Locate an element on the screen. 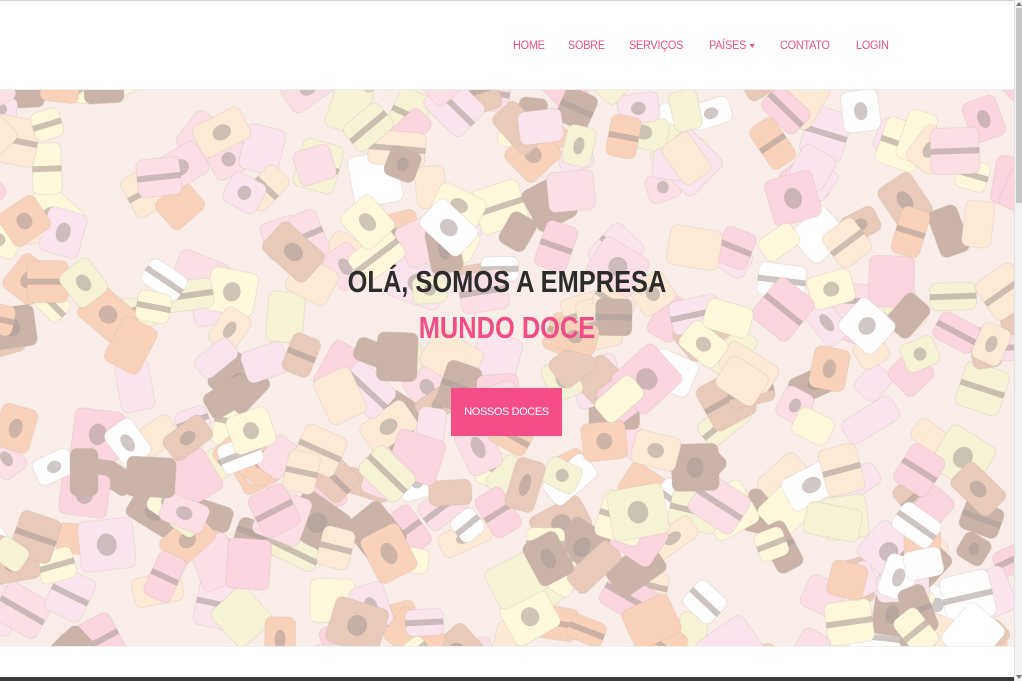 The height and width of the screenshot is (681, 1022). bottom-edge is located at coordinates (507, 679).